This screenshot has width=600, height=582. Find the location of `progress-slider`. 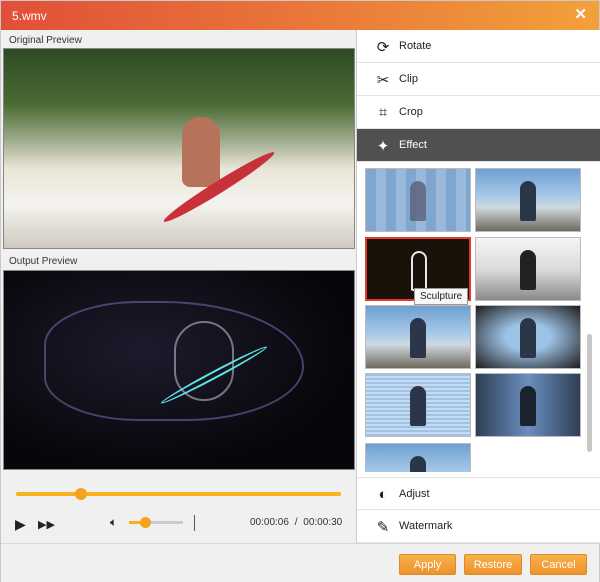

progress-slider is located at coordinates (178, 494).